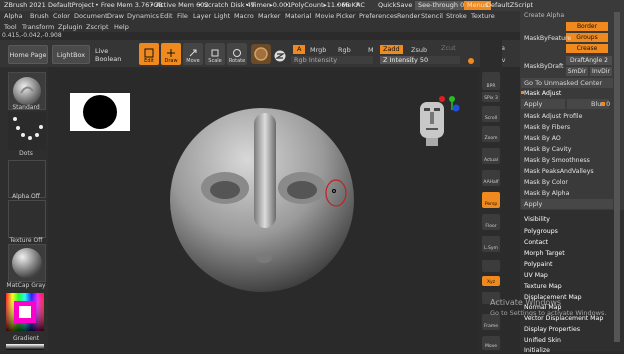  What do you see at coordinates (491, 81) in the screenshot?
I see `bpr-button: BPR` at bounding box center [491, 81].